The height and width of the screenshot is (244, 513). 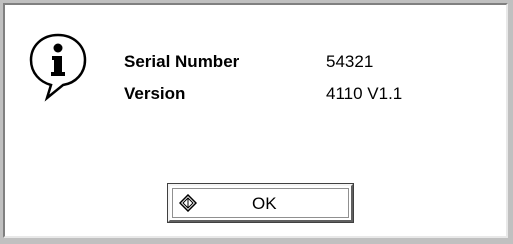 I want to click on version-value: 4110 V1.1, so click(x=364, y=93).